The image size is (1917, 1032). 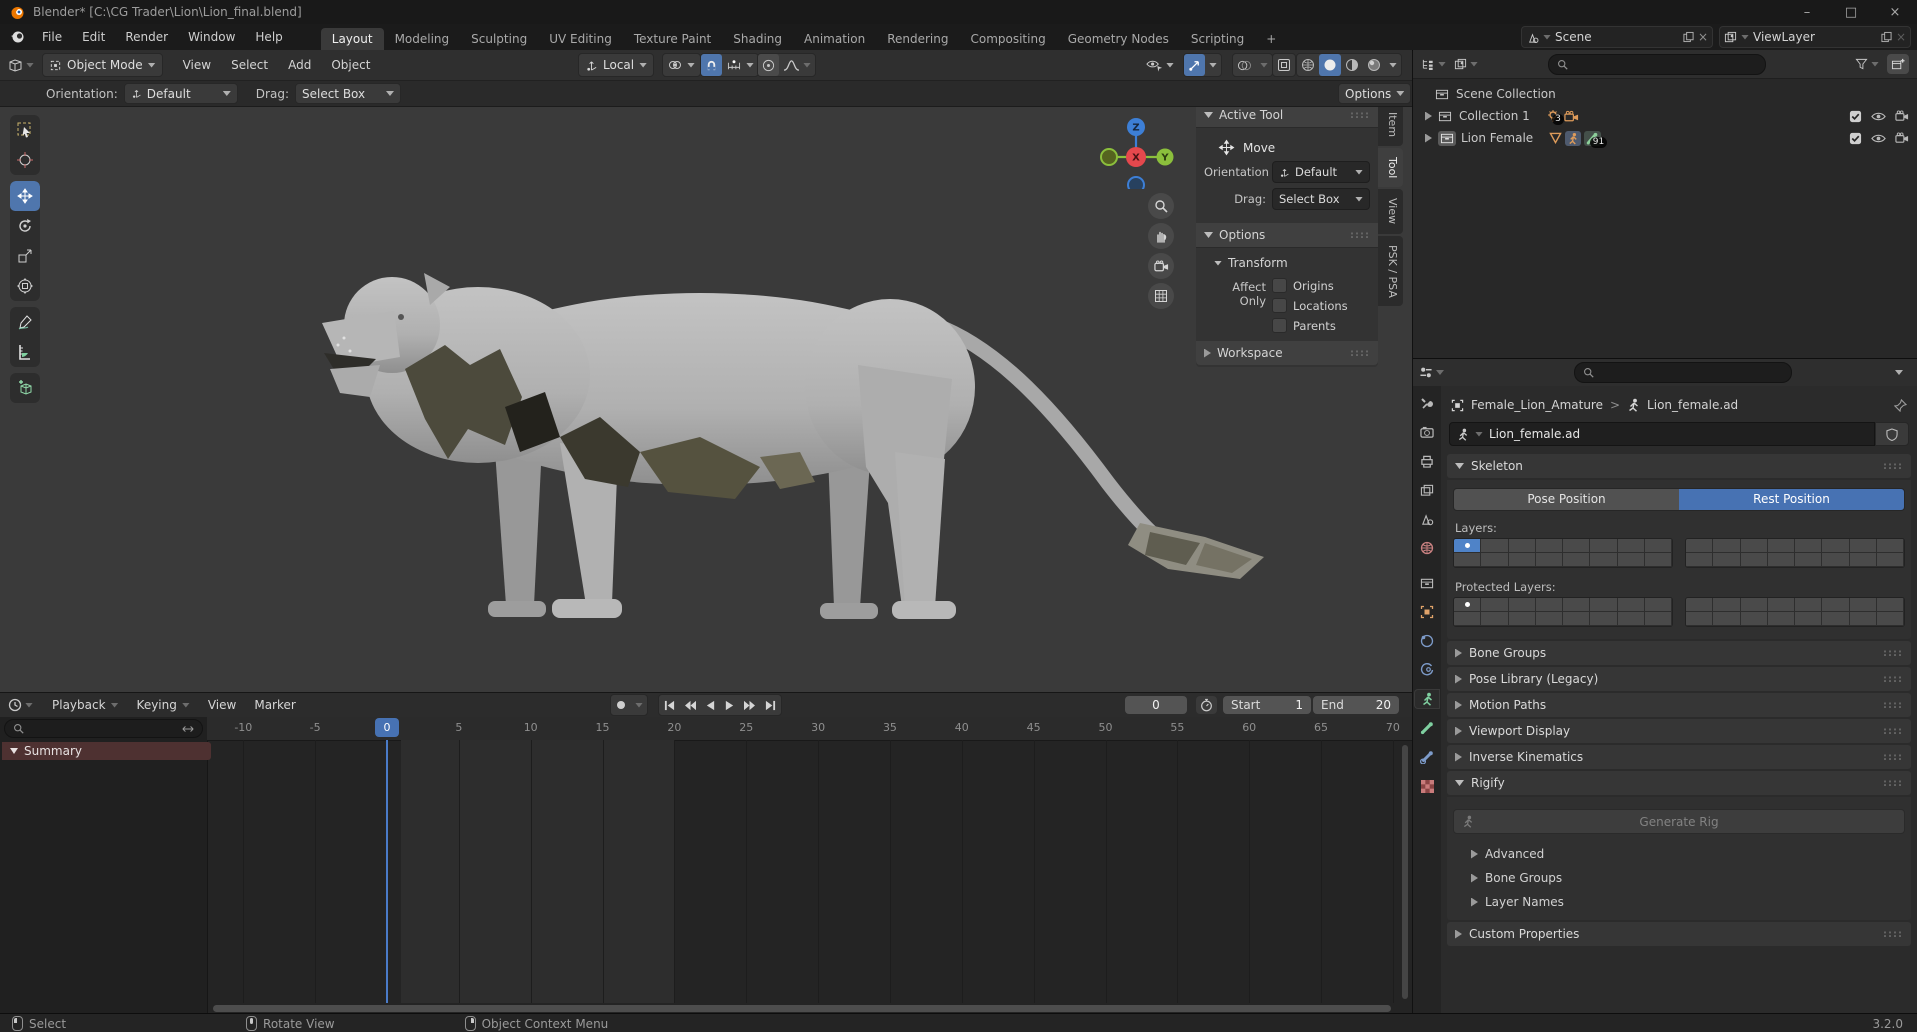 What do you see at coordinates (25, 130) in the screenshot?
I see `select-box-tool` at bounding box center [25, 130].